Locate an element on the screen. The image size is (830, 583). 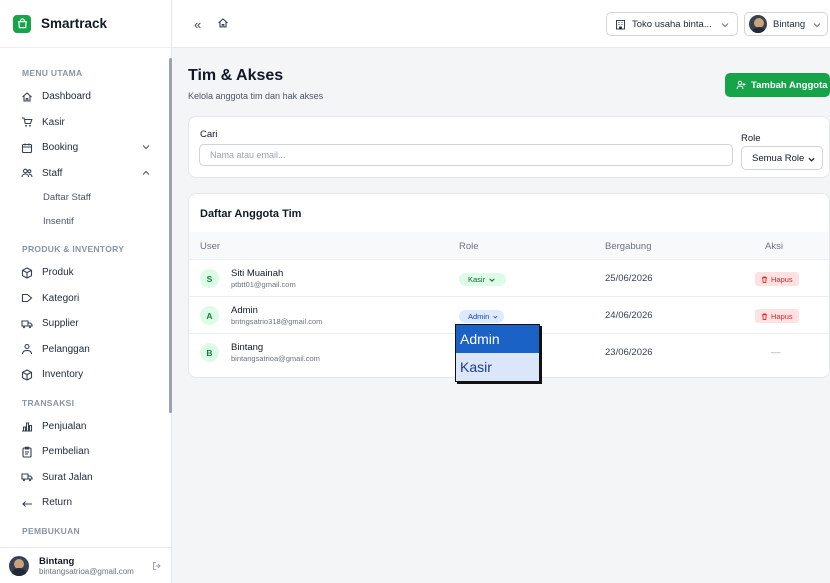
collapse-sidebar-icon: « is located at coordinates (197, 24).